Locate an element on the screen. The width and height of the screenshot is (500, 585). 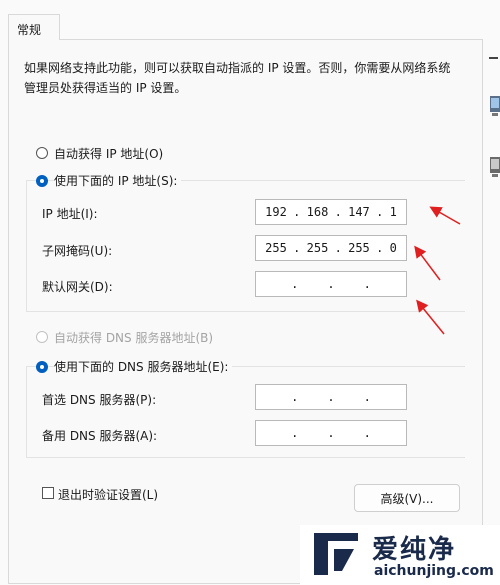
side-label-fragment is located at coordinates (493, 57).